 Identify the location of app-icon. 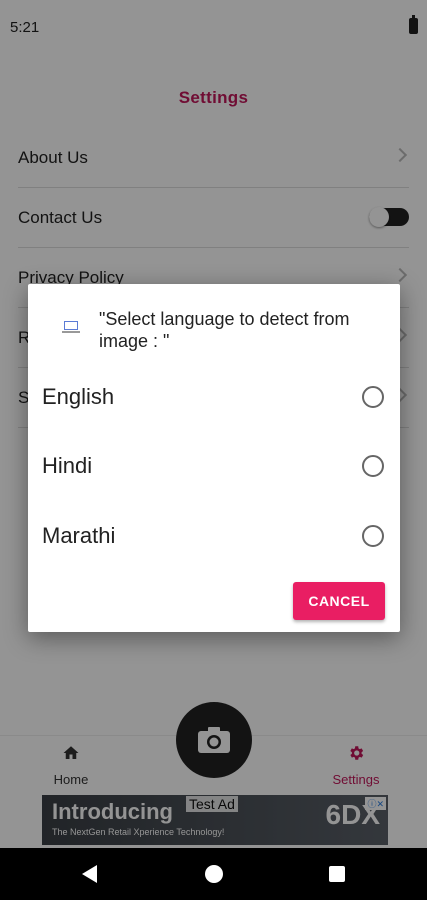
(71, 328).